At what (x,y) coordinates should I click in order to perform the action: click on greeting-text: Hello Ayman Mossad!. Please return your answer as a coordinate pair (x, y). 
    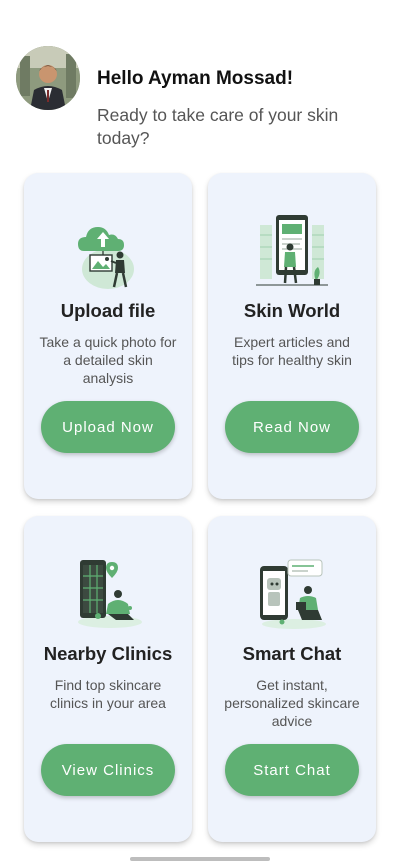
    Looking at the image, I should click on (195, 78).